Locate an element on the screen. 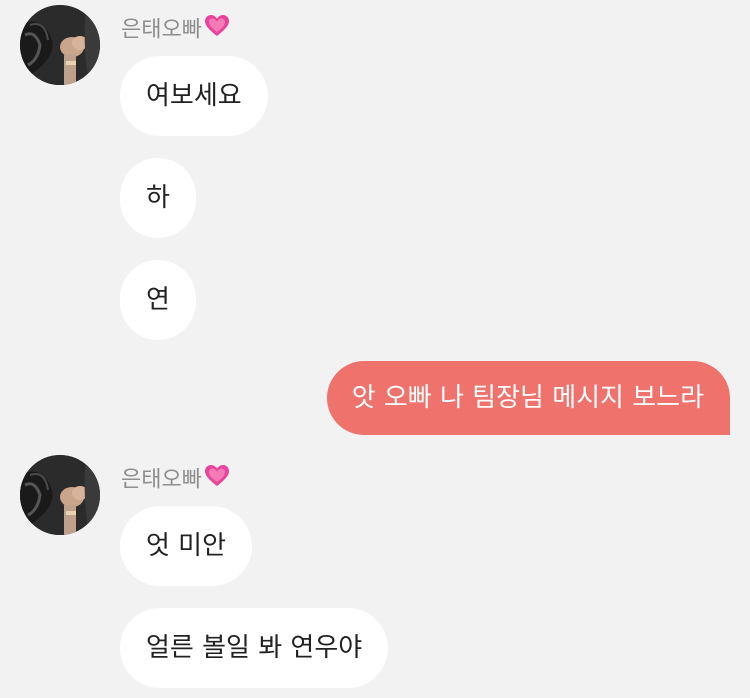 The height and width of the screenshot is (698, 750). message-bubble: 여보세요 is located at coordinates (194, 96).